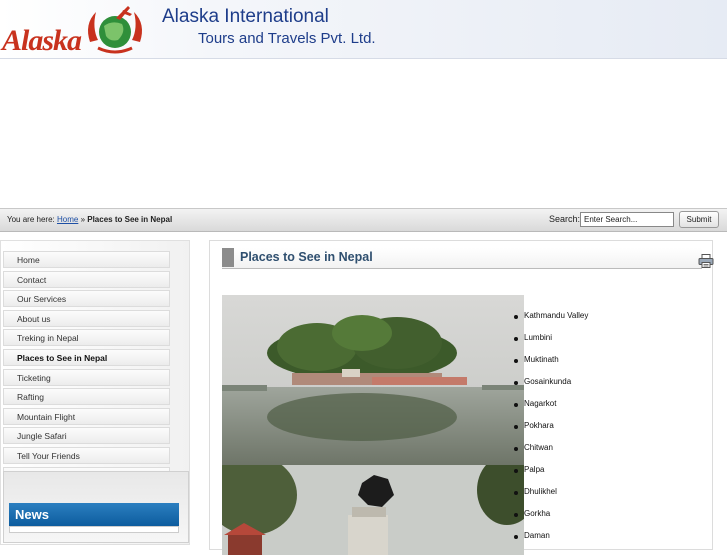  What do you see at coordinates (228, 257) in the screenshot?
I see `title-accent` at bounding box center [228, 257].